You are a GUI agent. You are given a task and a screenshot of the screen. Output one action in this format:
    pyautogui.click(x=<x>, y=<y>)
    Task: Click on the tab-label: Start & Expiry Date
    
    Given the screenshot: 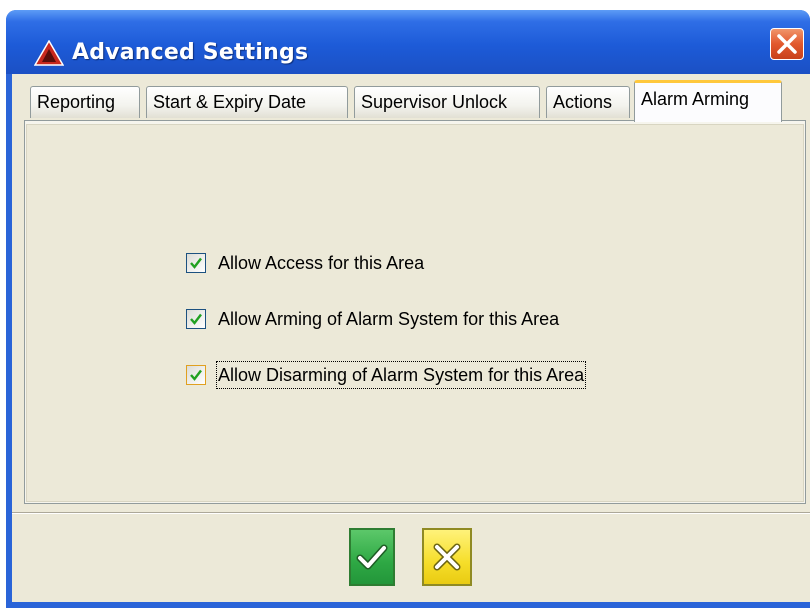 What is the action you would take?
    pyautogui.click(x=230, y=102)
    